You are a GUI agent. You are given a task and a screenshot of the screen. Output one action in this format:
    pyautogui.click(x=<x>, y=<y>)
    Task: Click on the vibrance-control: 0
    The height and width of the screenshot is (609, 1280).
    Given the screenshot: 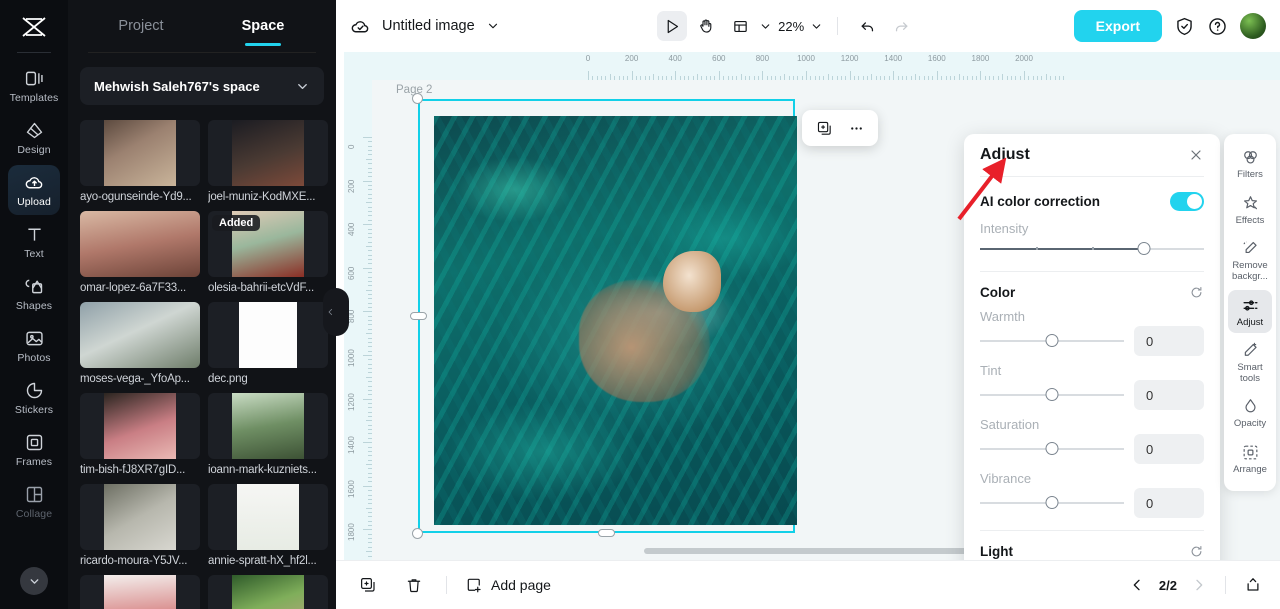 What is the action you would take?
    pyautogui.click(x=1092, y=502)
    